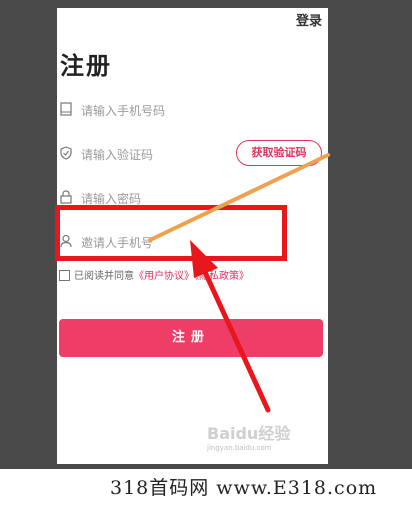  What do you see at coordinates (204, 259) in the screenshot?
I see `arrow-head` at bounding box center [204, 259].